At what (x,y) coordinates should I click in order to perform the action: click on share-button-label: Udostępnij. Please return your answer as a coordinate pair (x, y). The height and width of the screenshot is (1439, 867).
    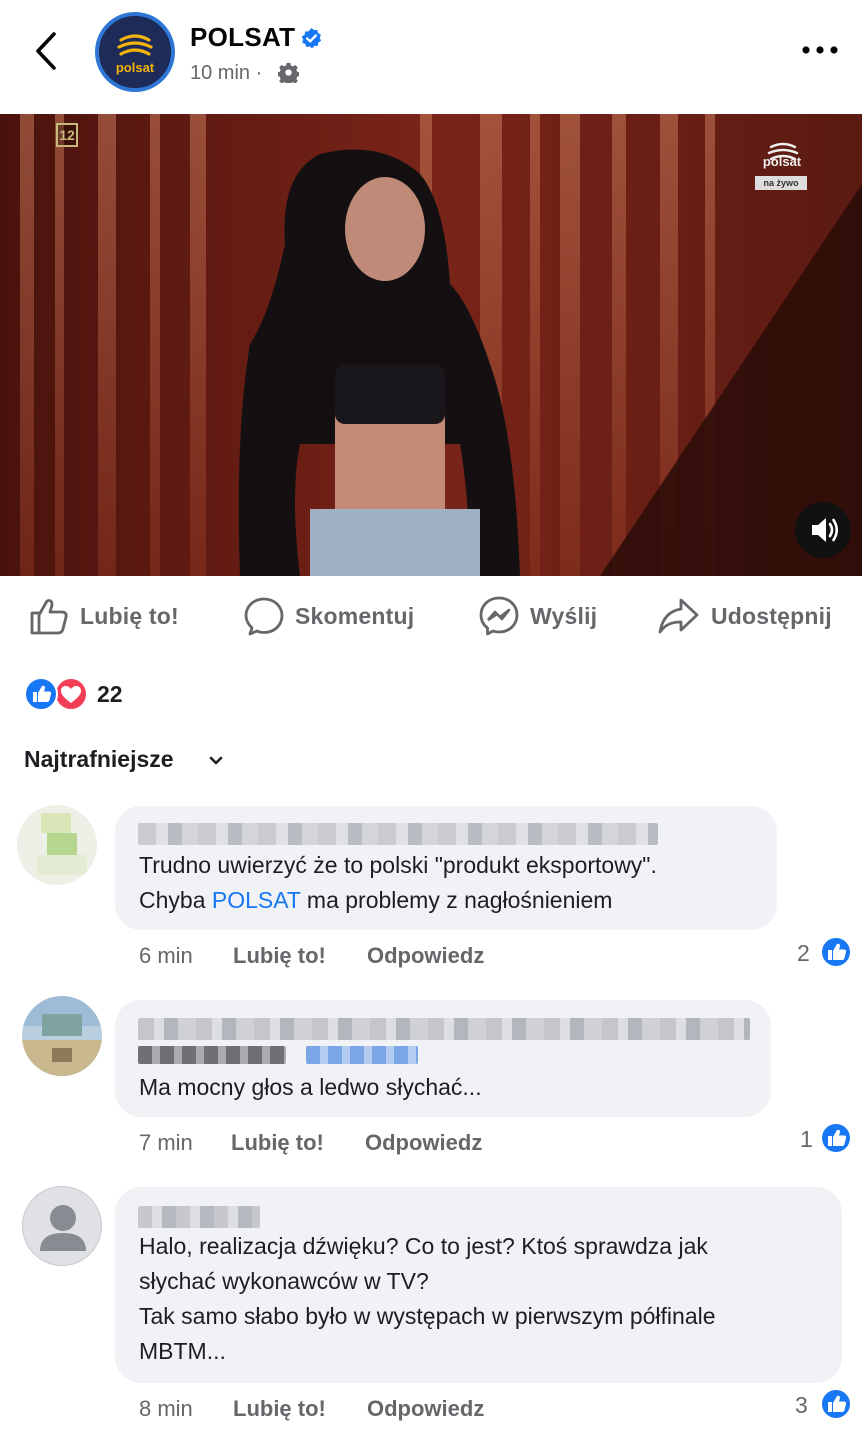
    Looking at the image, I should click on (771, 615).